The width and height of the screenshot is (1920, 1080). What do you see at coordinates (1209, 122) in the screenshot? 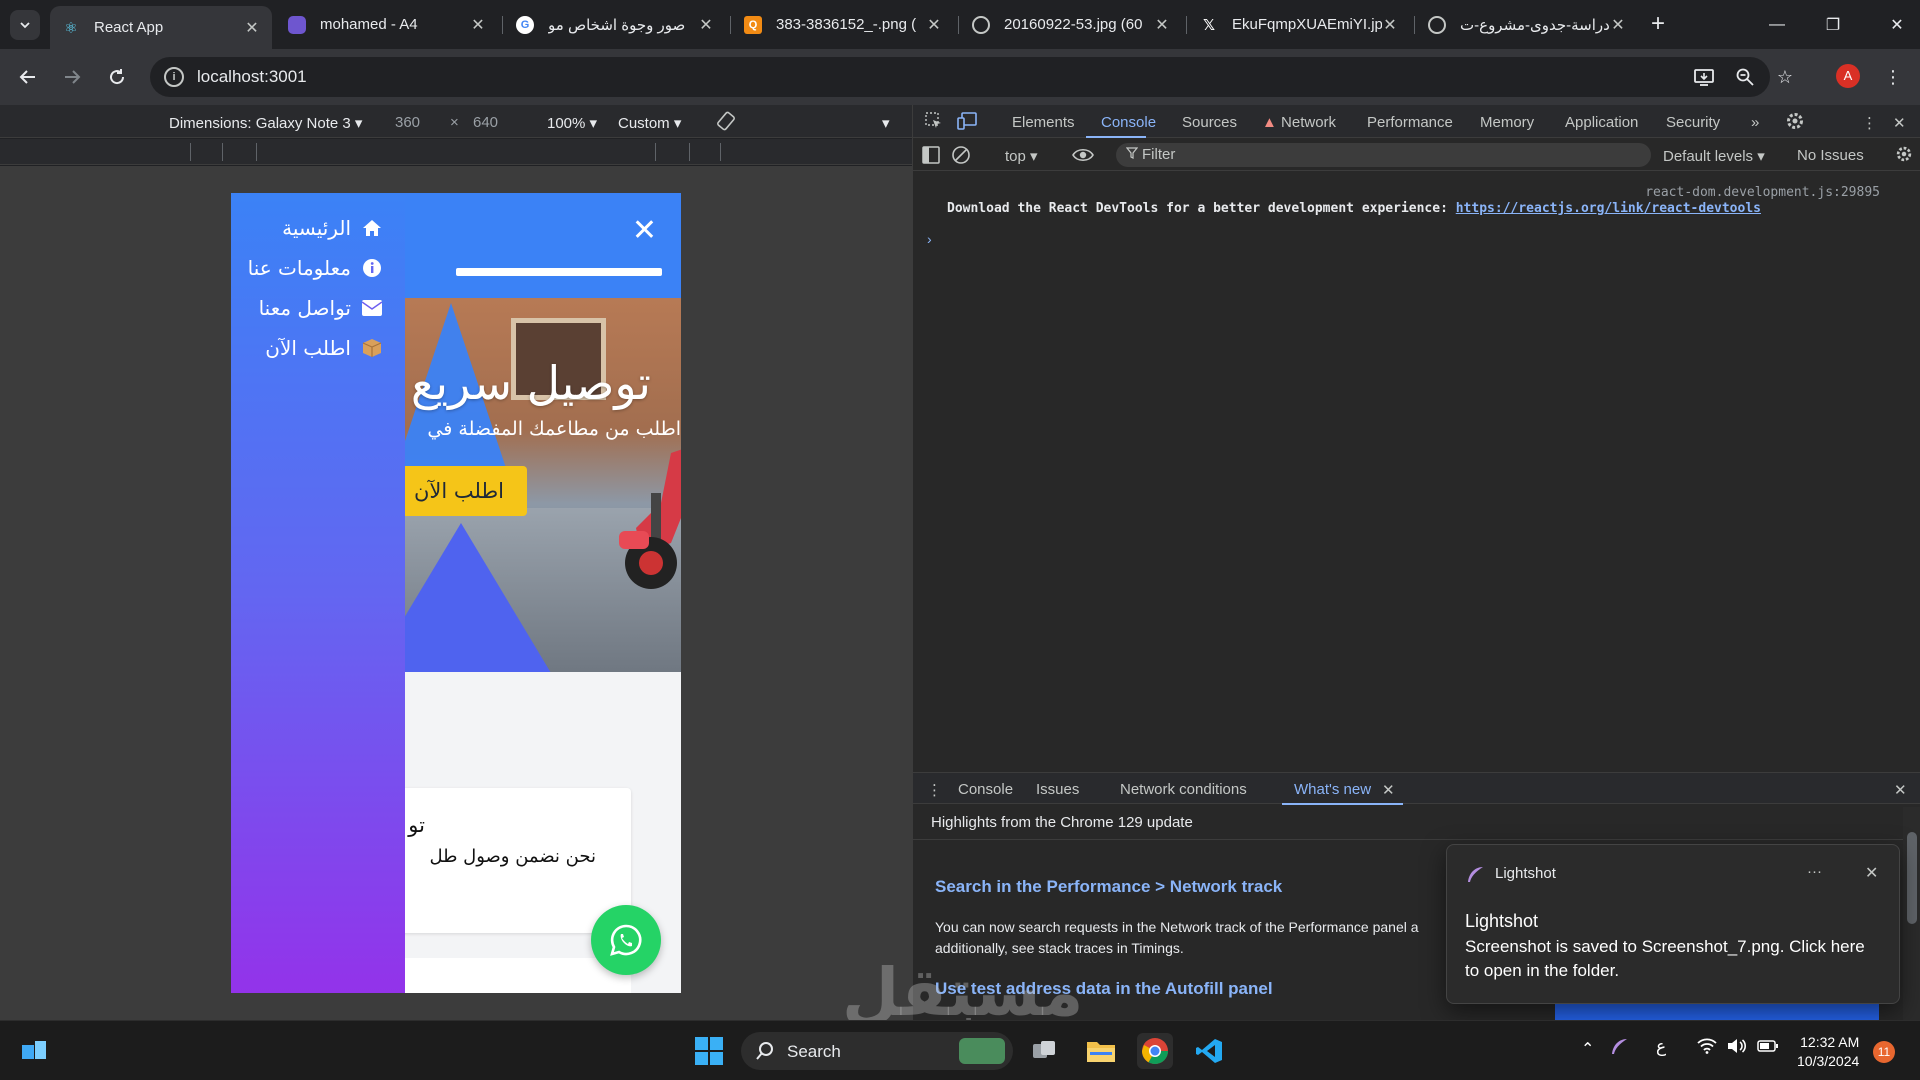
I see `tab-sources: Sources` at bounding box center [1209, 122].